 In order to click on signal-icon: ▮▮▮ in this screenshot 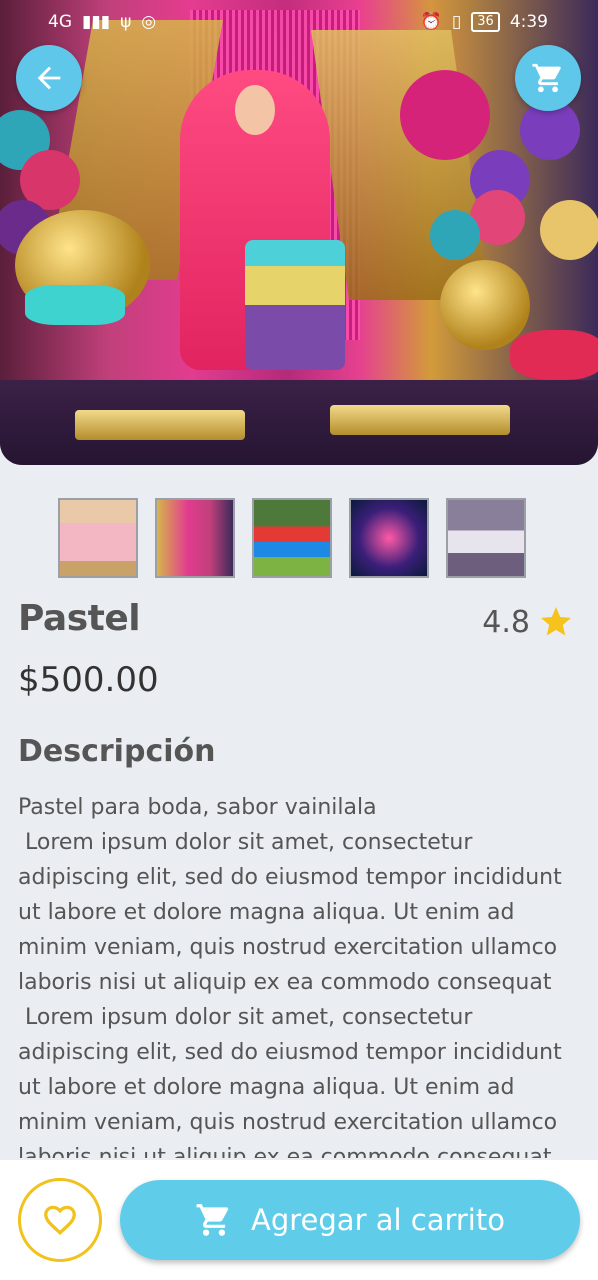, I will do `click(96, 22)`.